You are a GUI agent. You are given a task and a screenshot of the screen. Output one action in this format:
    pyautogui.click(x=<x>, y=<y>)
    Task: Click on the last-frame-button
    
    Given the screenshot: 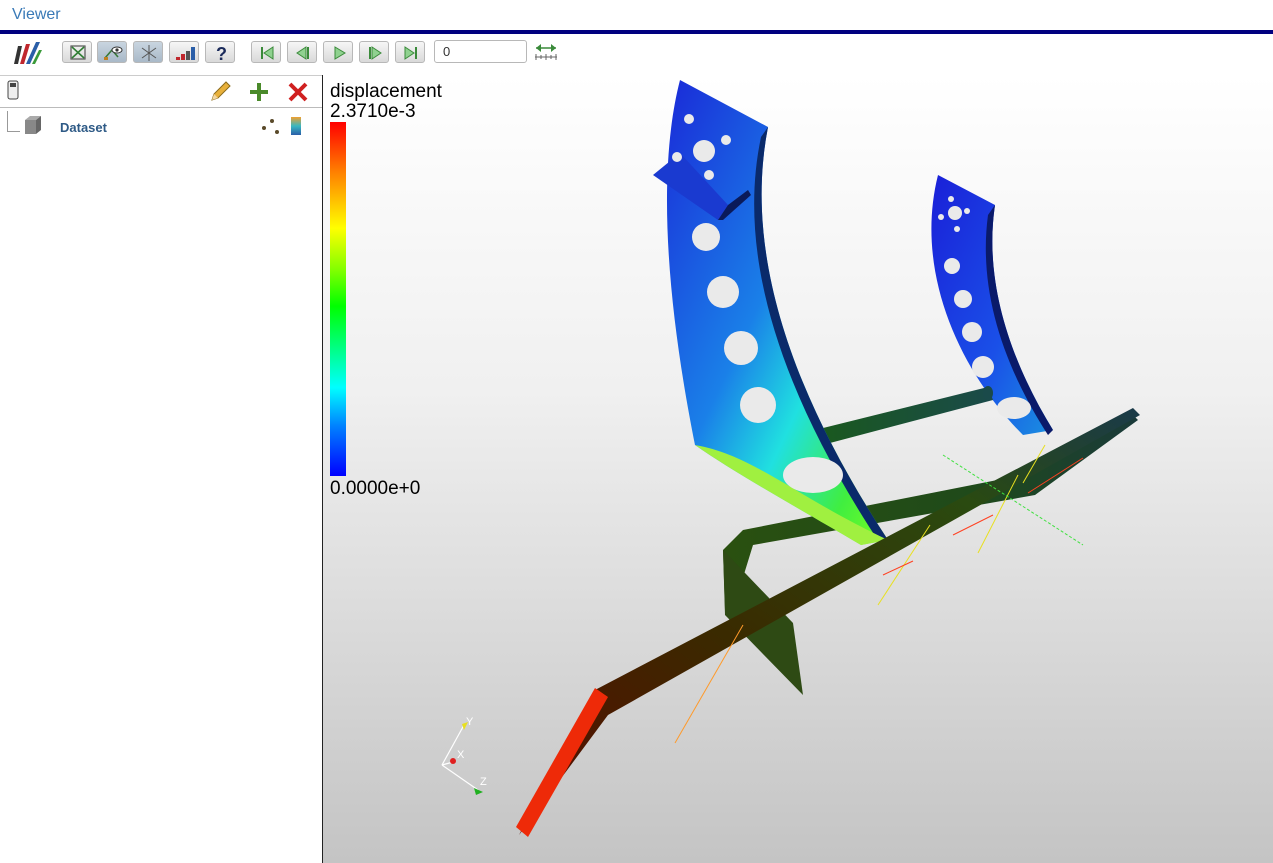 What is the action you would take?
    pyautogui.click(x=410, y=52)
    